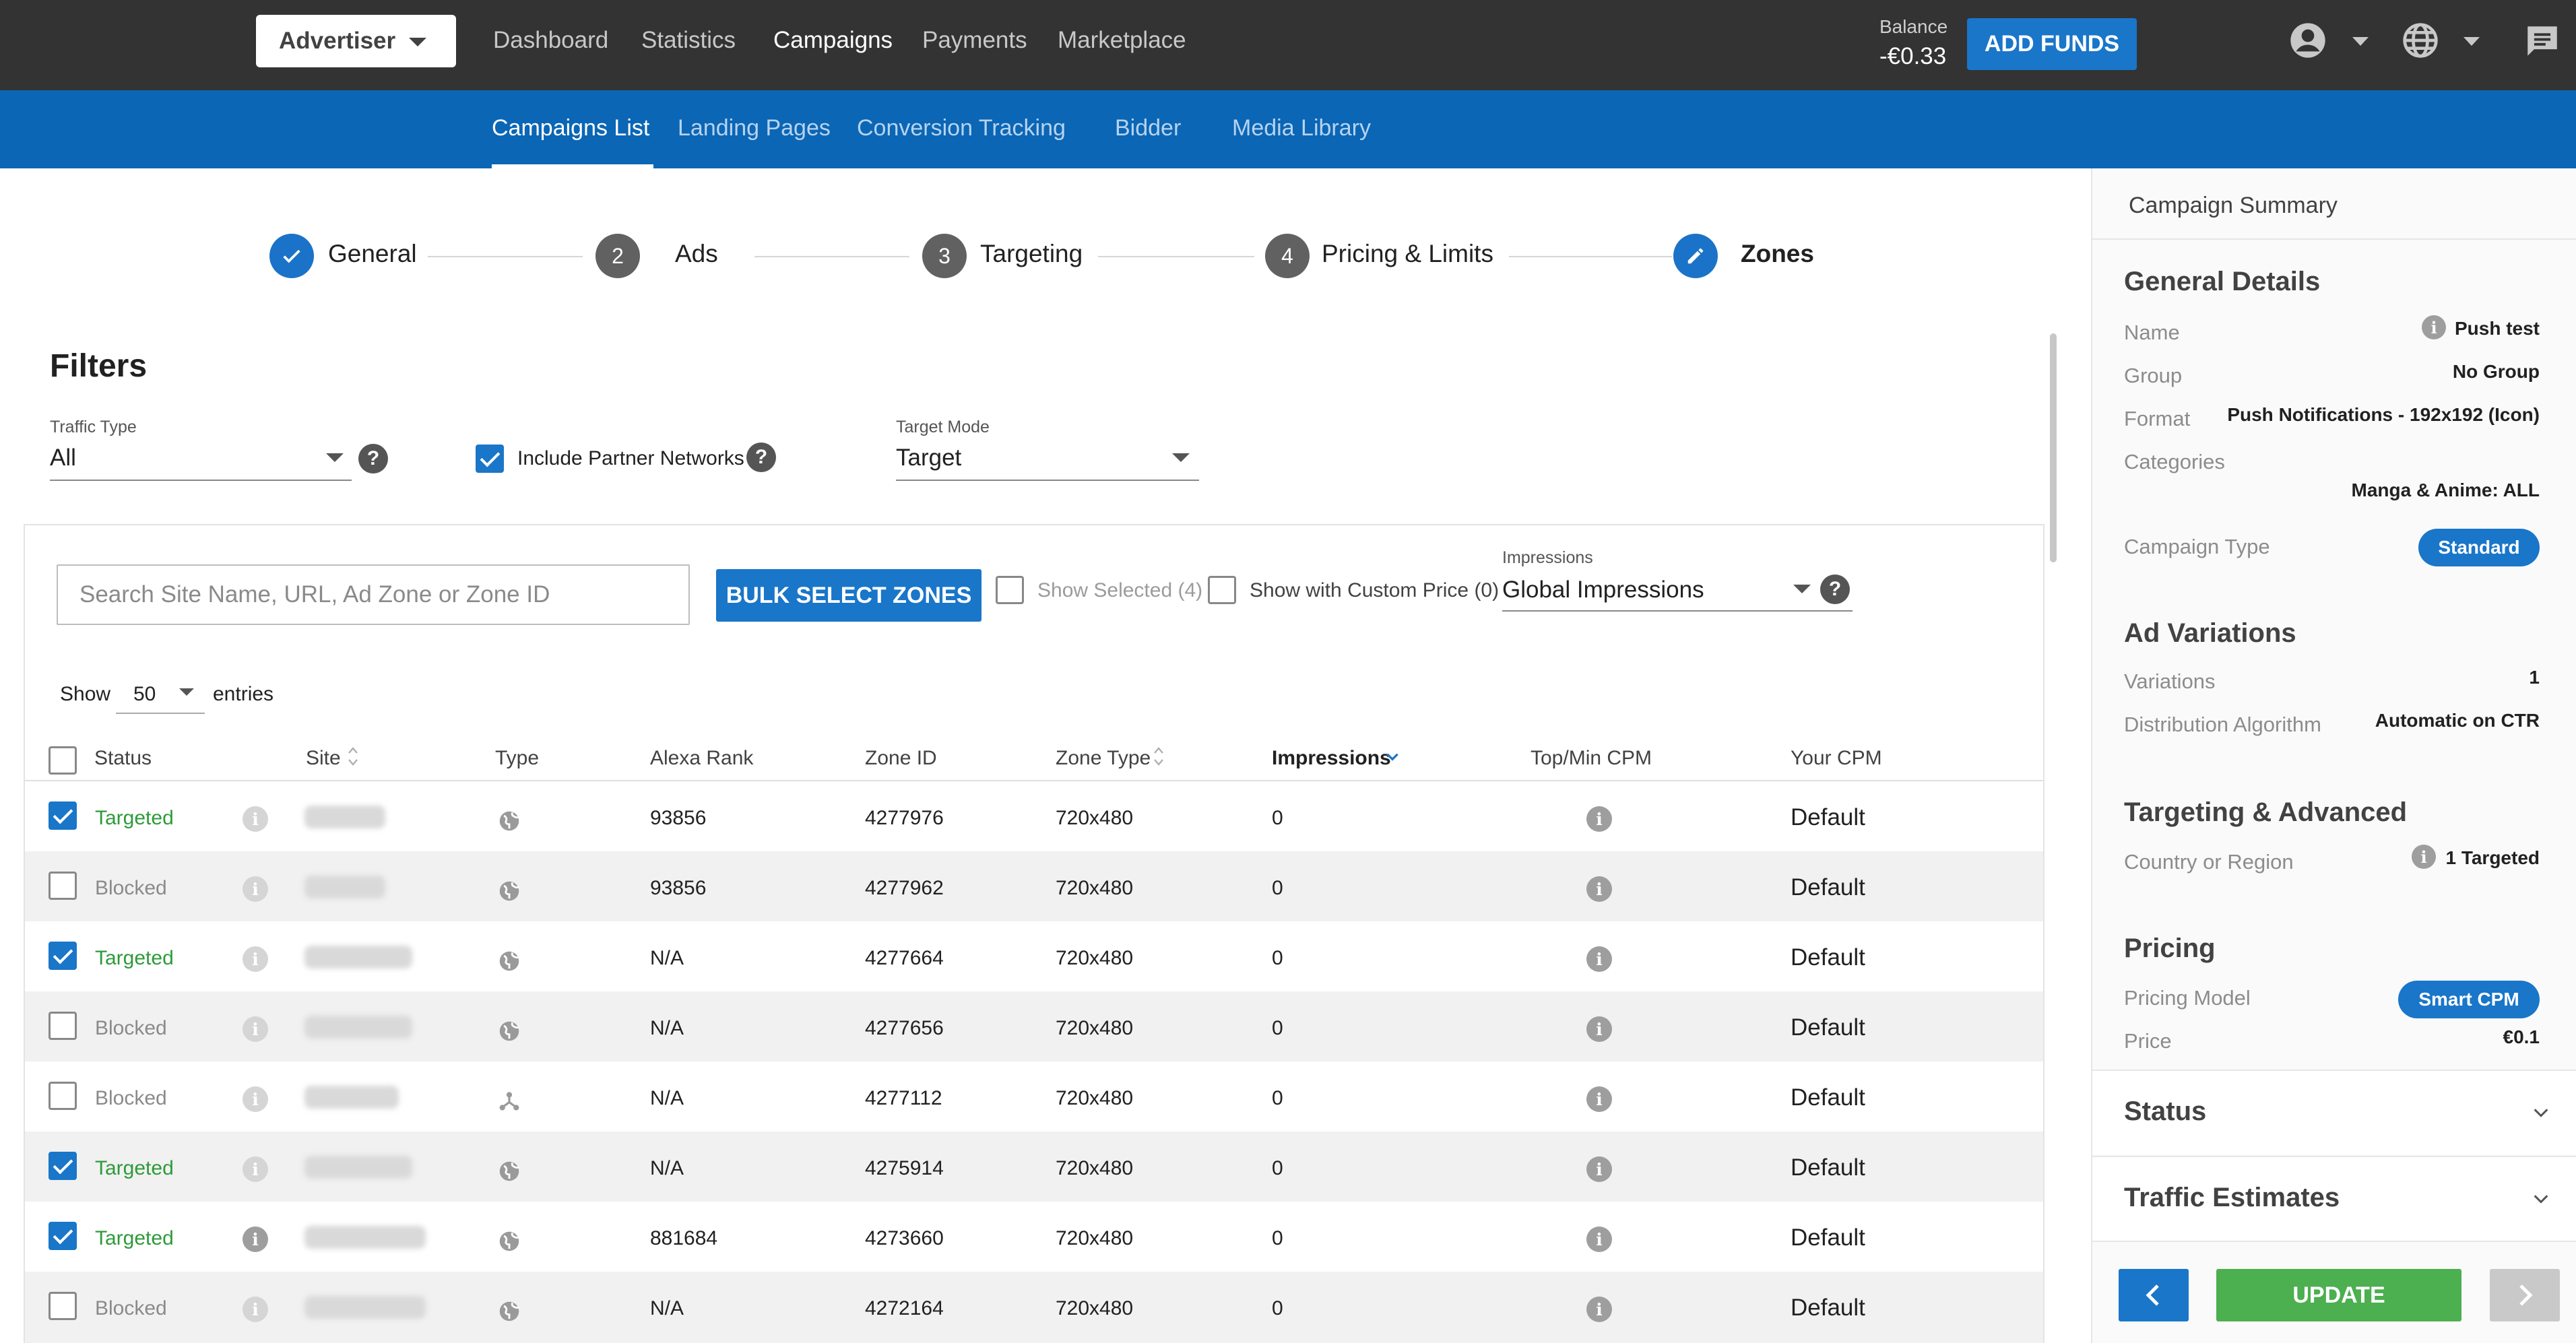 The image size is (2576, 1343). I want to click on step-zones-label: Zones, so click(1777, 254).